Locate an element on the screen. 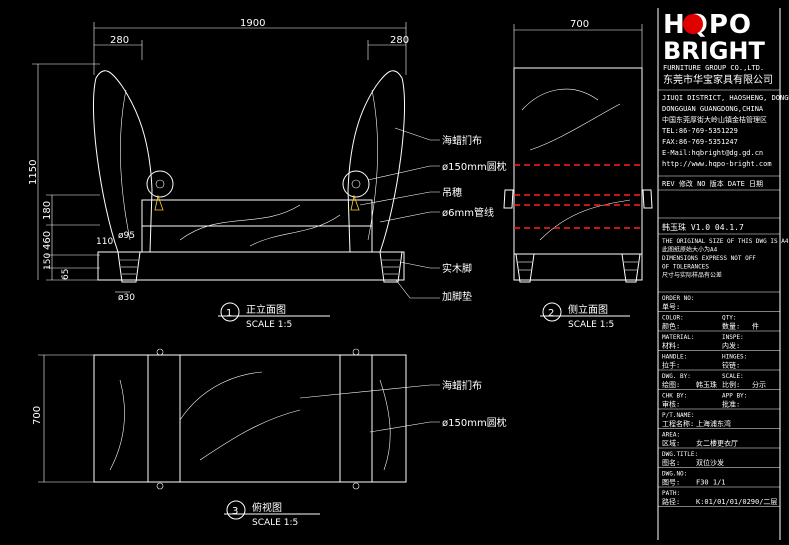  right-bolster-pillow is located at coordinates (356, 184).